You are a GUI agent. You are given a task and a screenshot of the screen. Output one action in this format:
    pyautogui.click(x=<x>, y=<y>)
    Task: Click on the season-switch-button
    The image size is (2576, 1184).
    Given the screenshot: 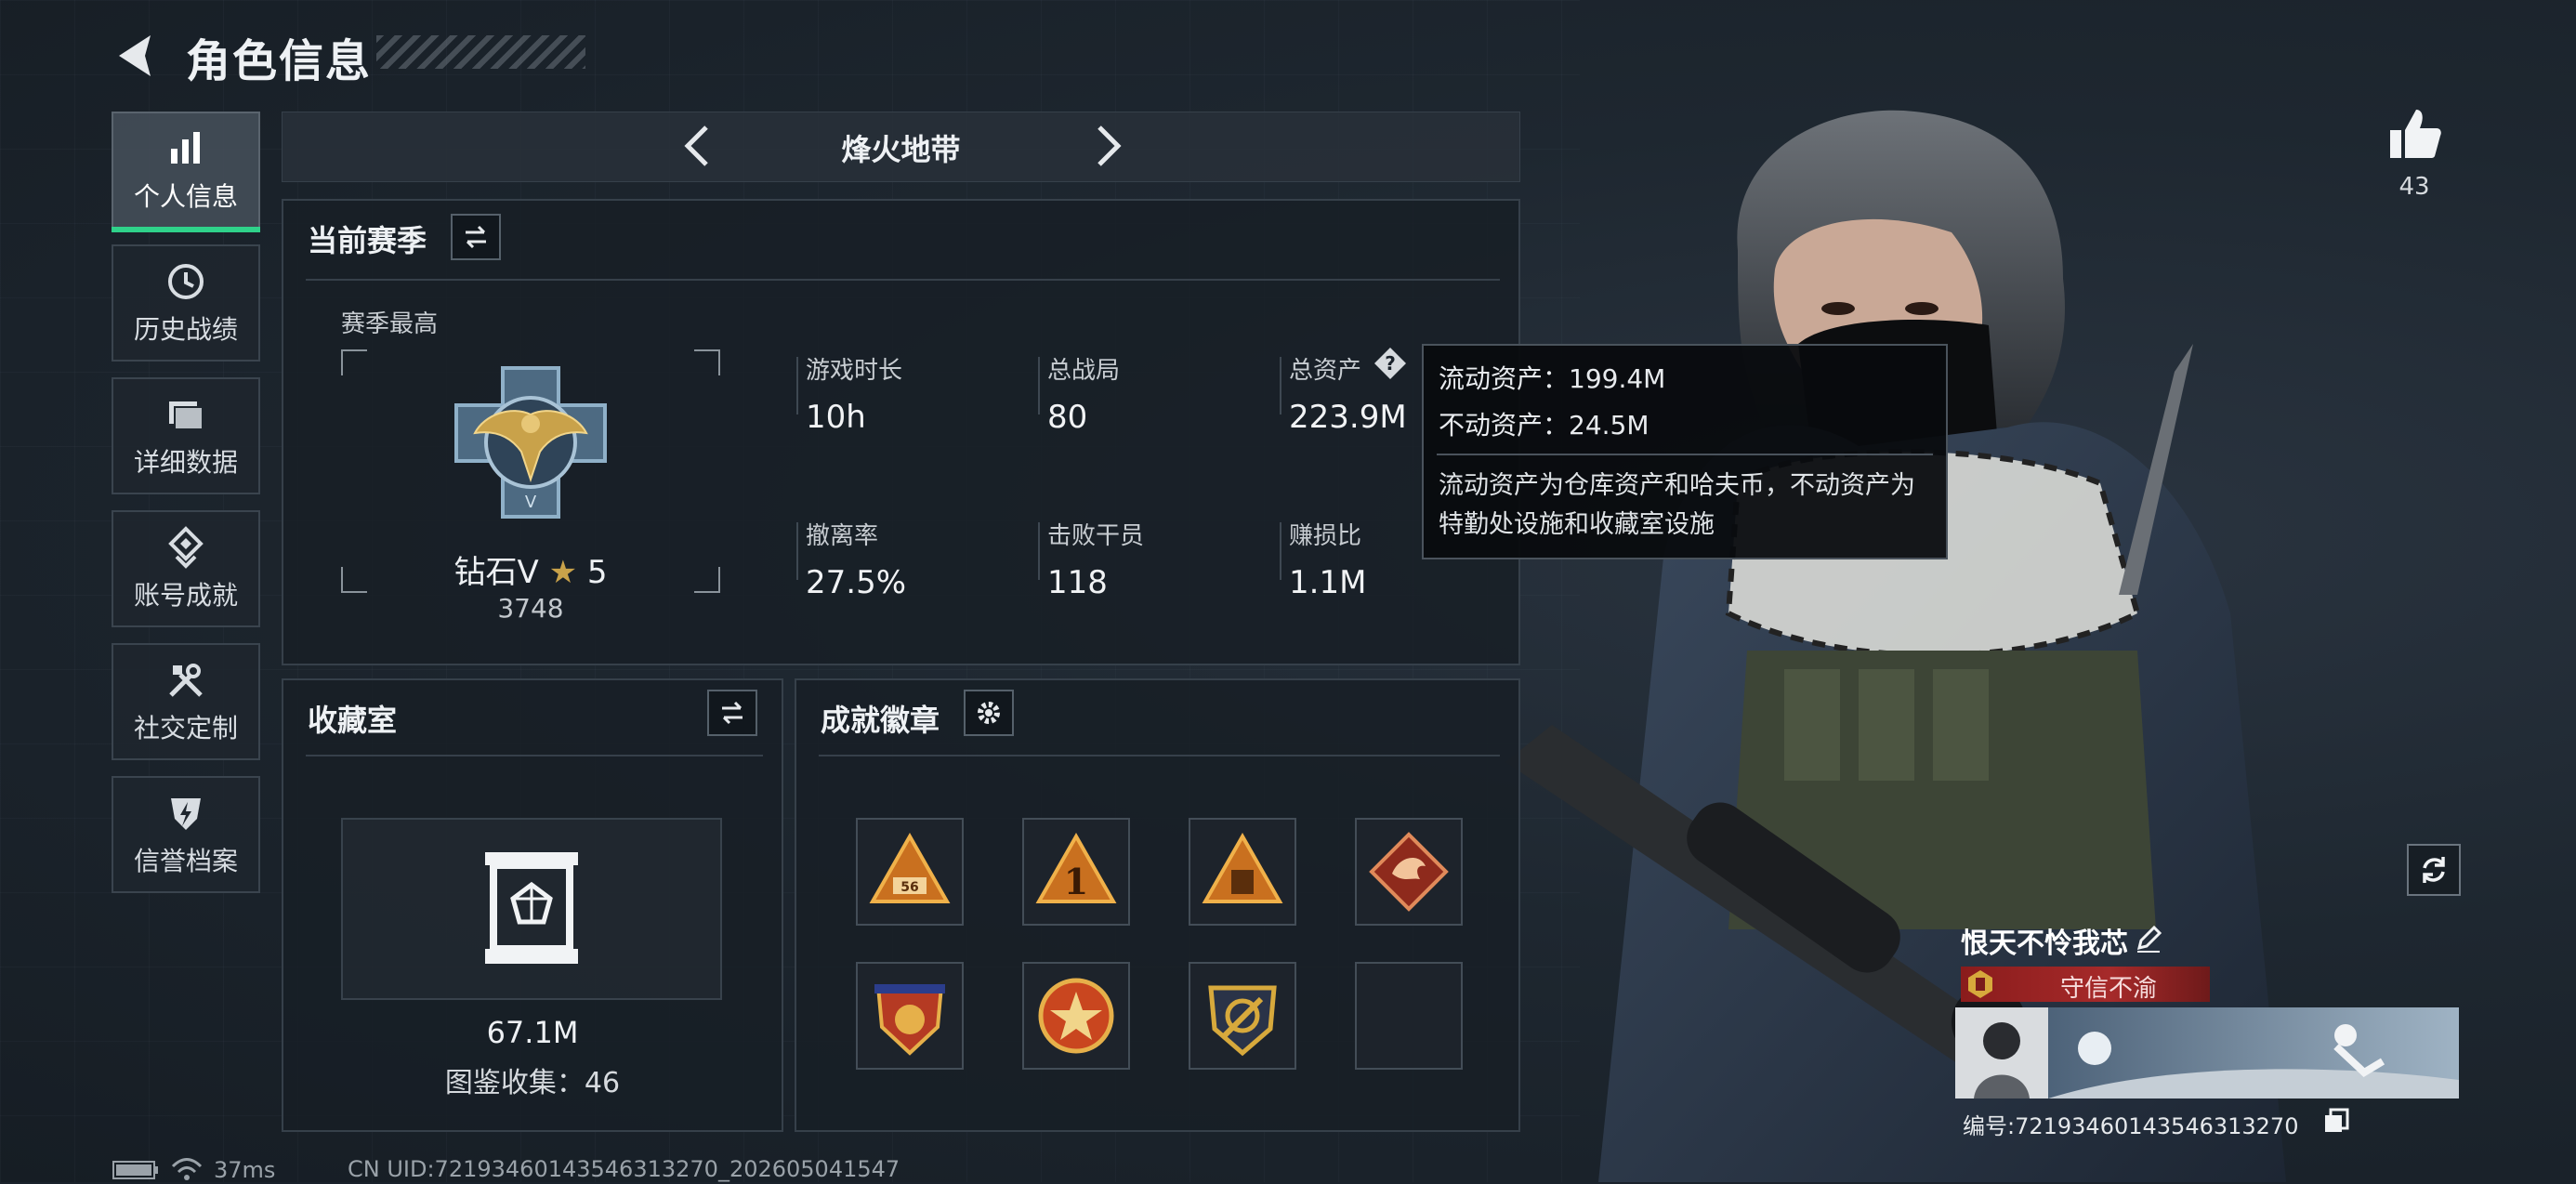 What is the action you would take?
    pyautogui.click(x=476, y=237)
    